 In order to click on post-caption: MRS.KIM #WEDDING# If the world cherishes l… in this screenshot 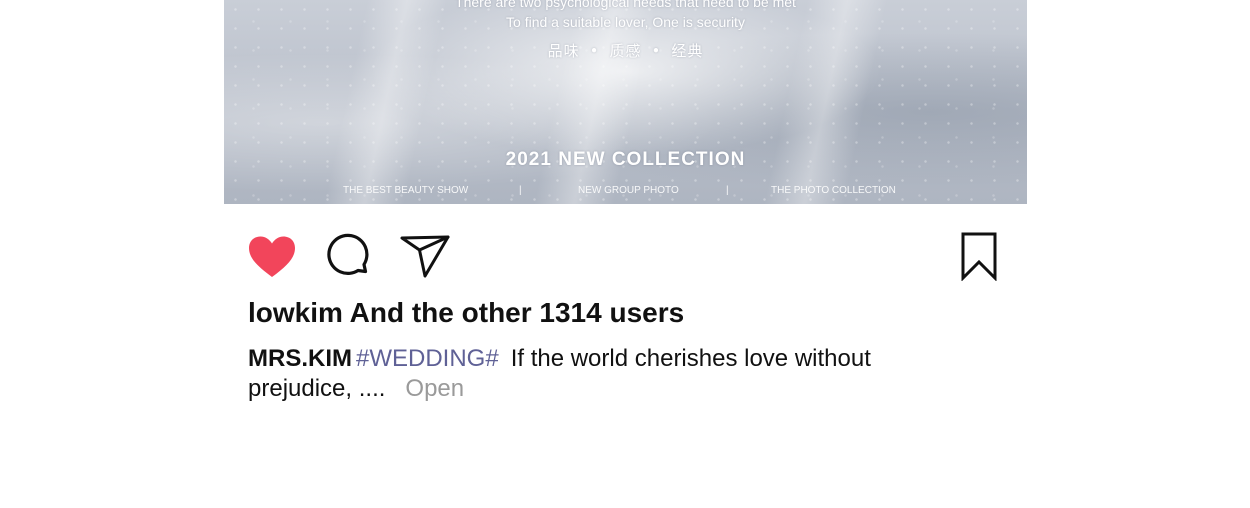, I will do `click(608, 374)`.